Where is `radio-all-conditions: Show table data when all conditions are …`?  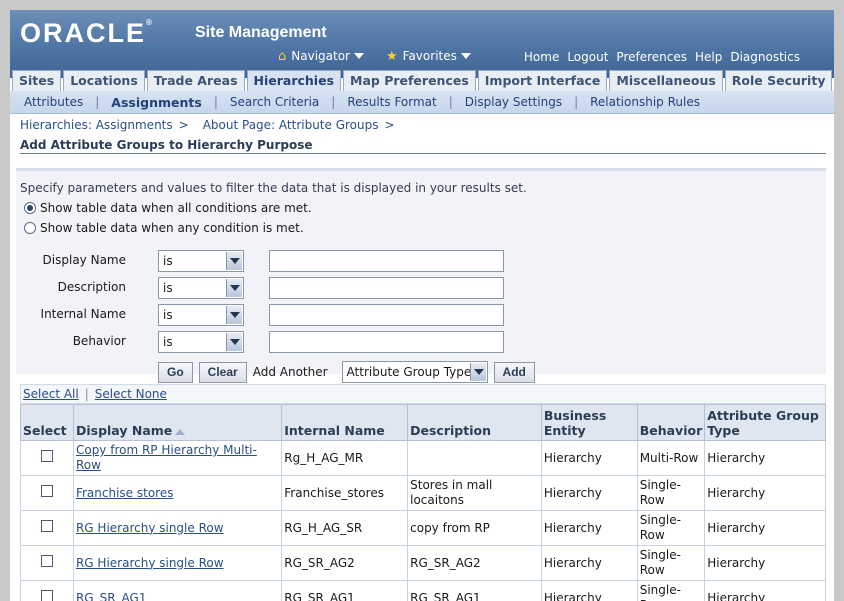 radio-all-conditions: Show table data when all conditions are … is located at coordinates (168, 208).